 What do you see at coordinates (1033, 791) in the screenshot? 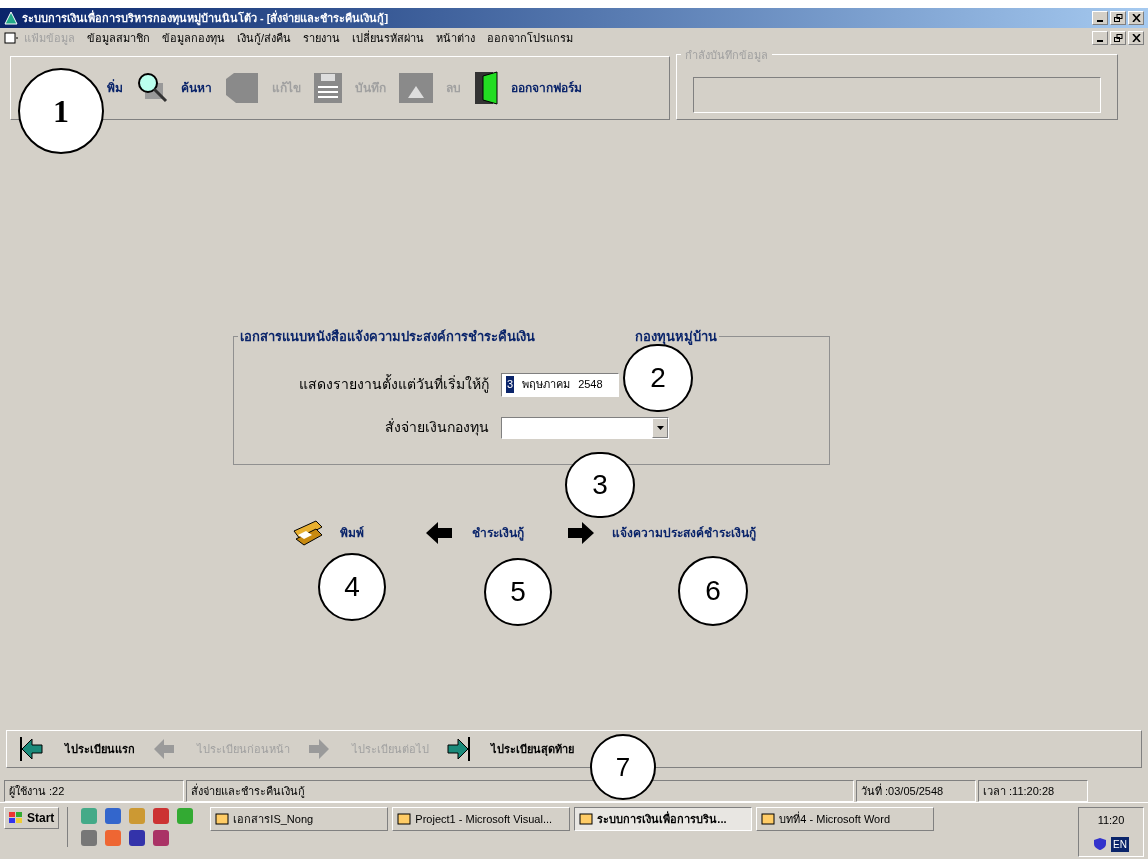
I see `status-cell: เวลา :11:20:28` at bounding box center [1033, 791].